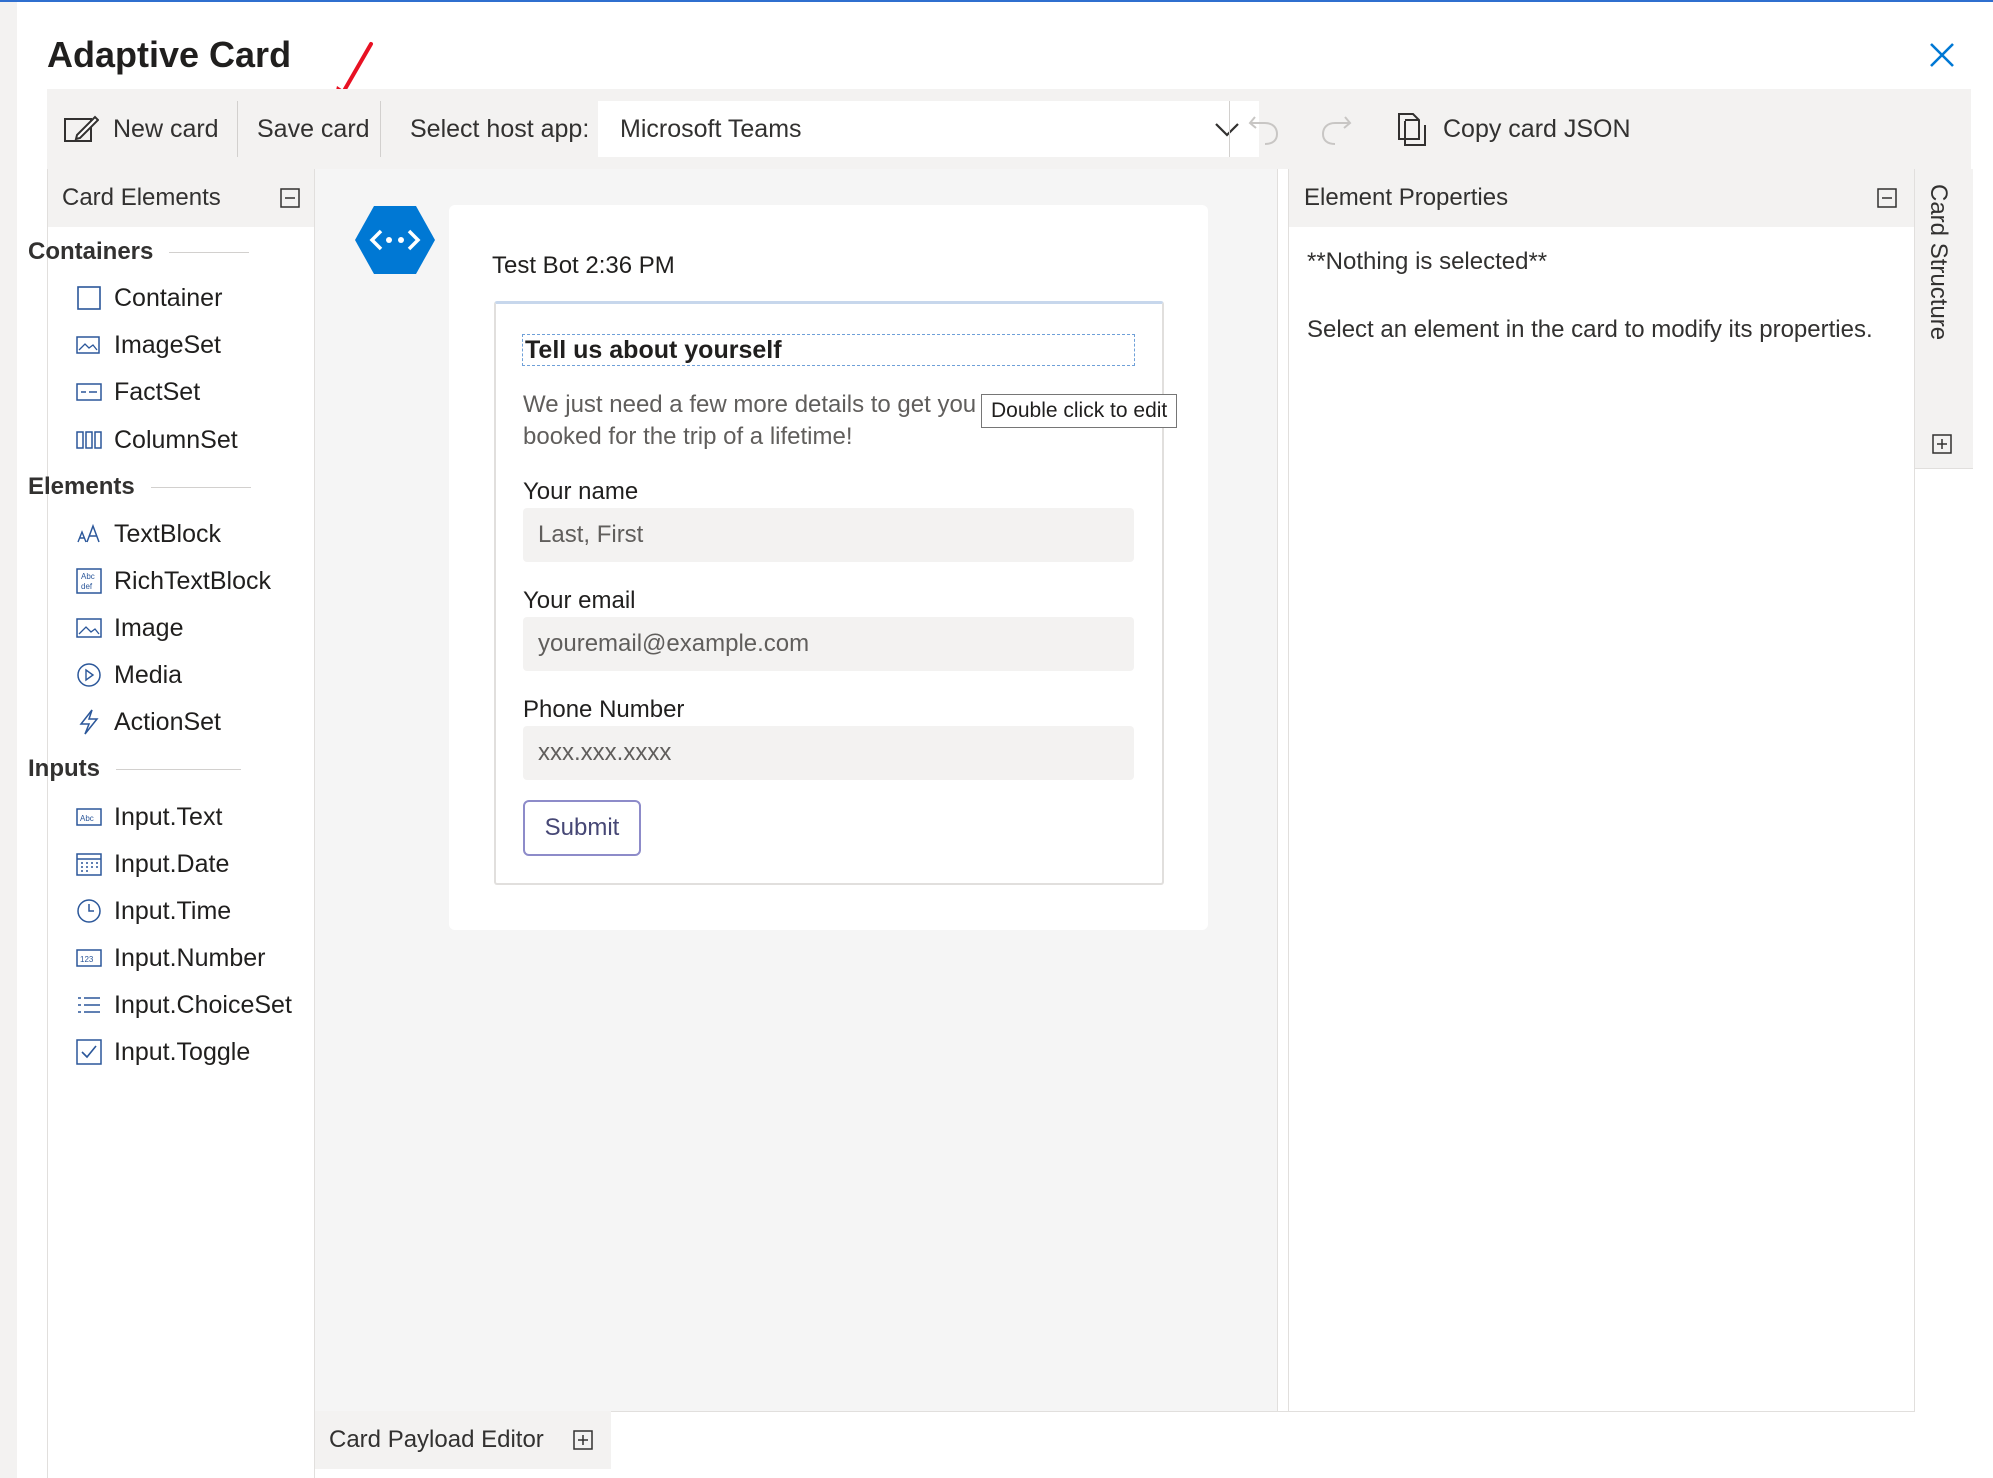  What do you see at coordinates (89, 675) in the screenshot?
I see `media-icon` at bounding box center [89, 675].